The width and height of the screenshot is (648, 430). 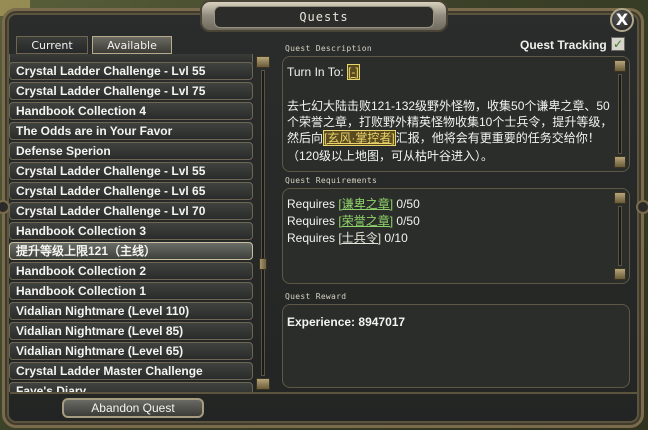 I want to click on description-line-3: 然后向[玄风·掌控者]汇报，他将会有更重要的任务交给你！, so click(x=443, y=138).